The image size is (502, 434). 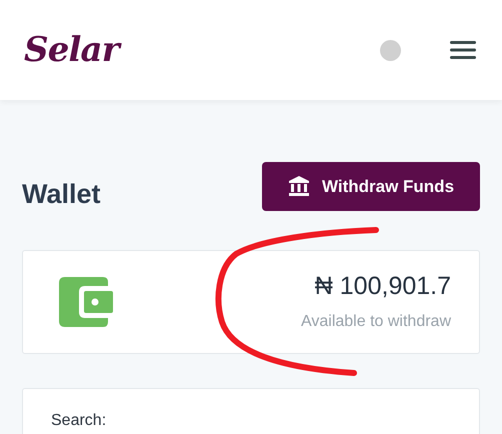 What do you see at coordinates (382, 286) in the screenshot?
I see `balance-amount: ₦ 100,901.7` at bounding box center [382, 286].